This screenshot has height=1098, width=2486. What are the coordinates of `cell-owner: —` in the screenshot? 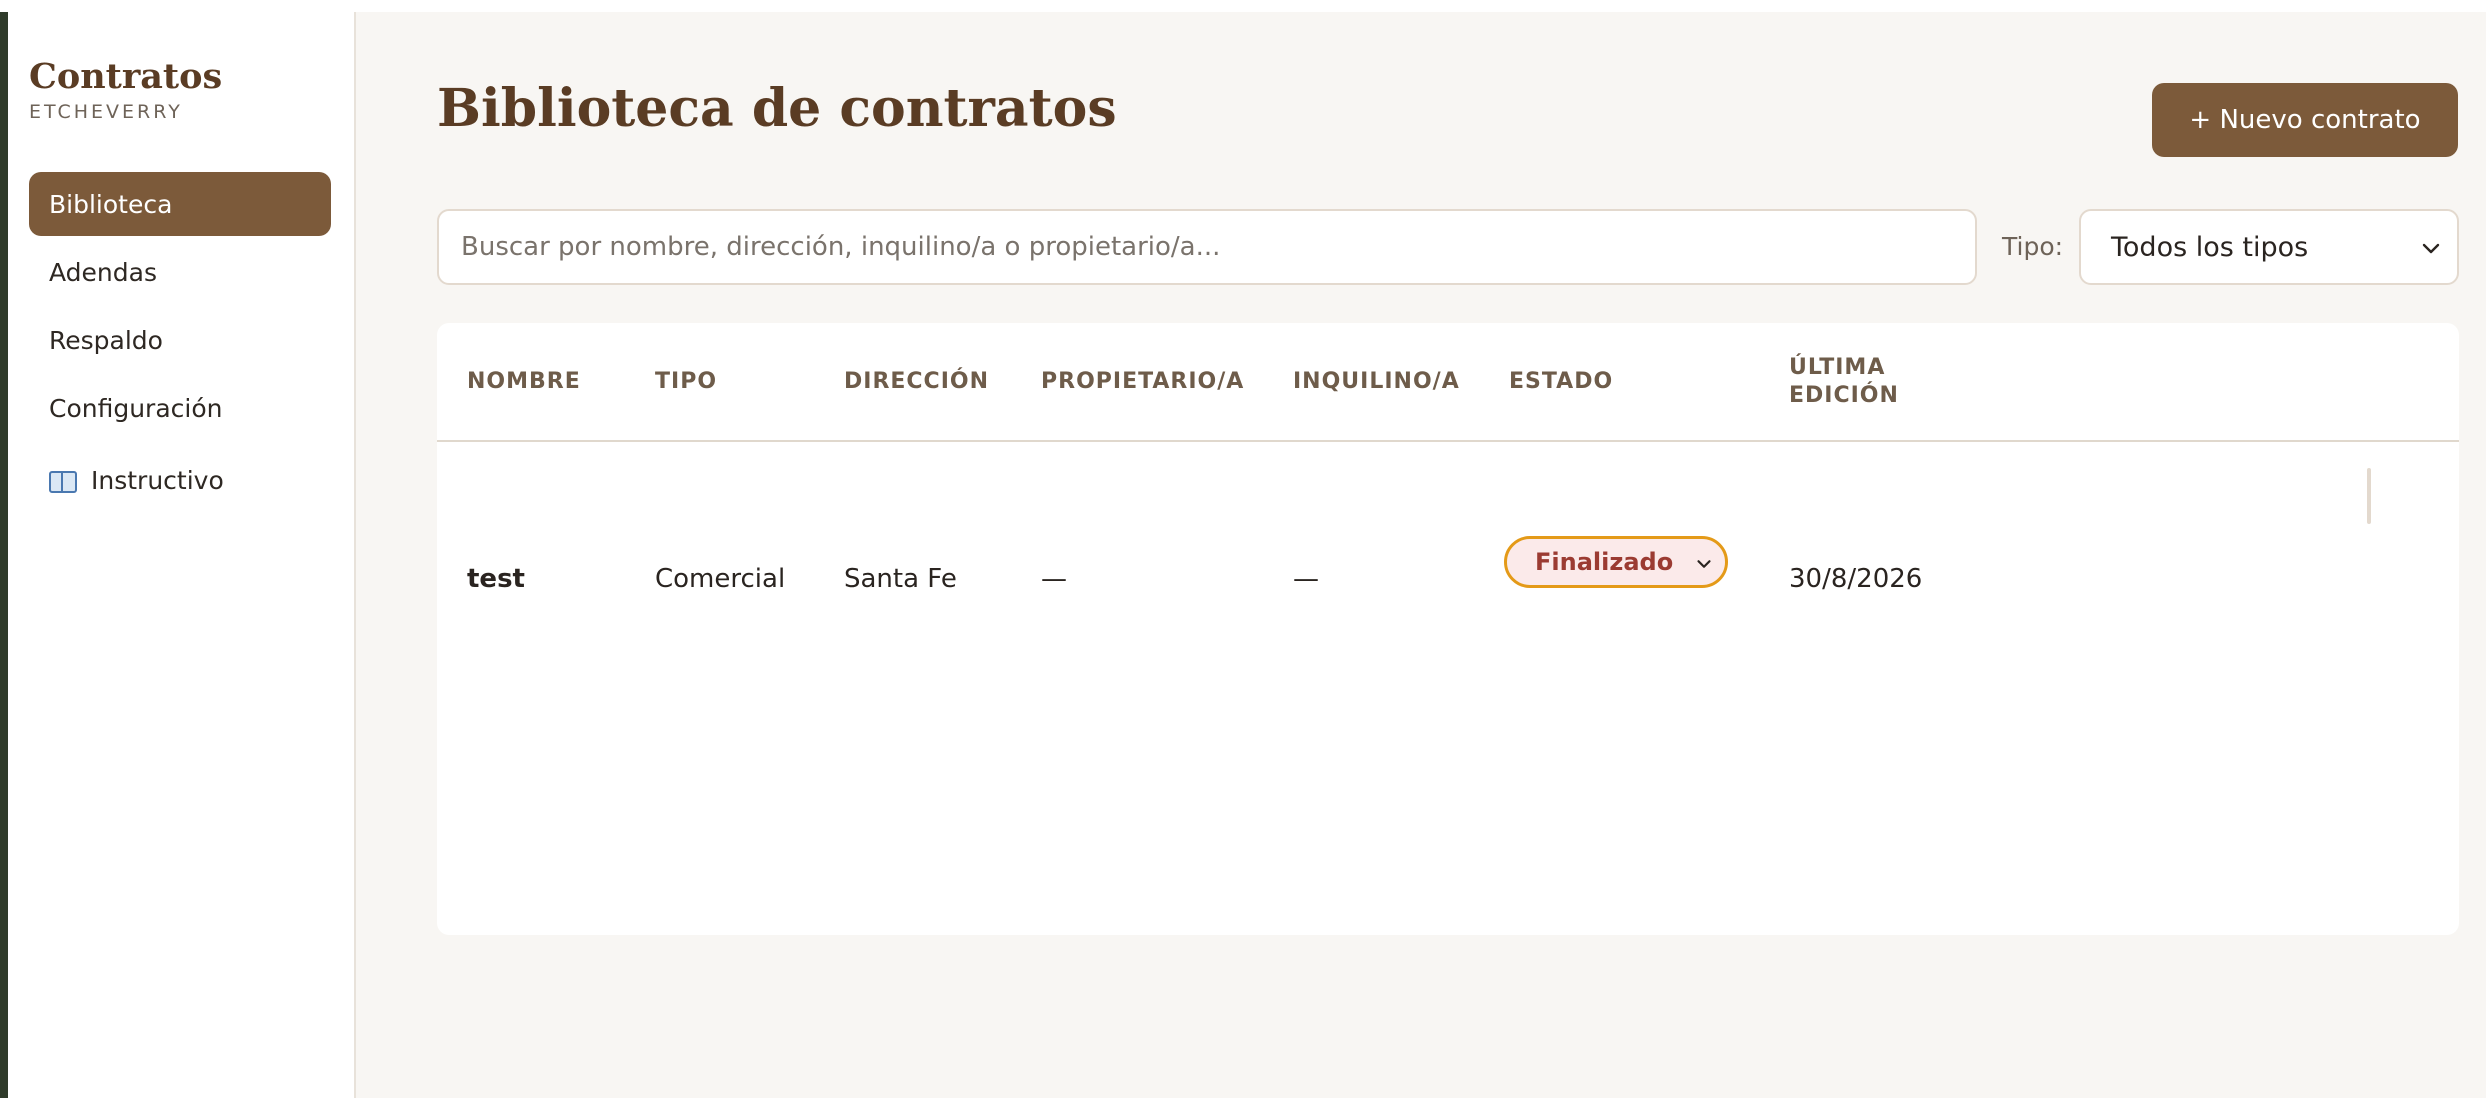 It's located at (1054, 579).